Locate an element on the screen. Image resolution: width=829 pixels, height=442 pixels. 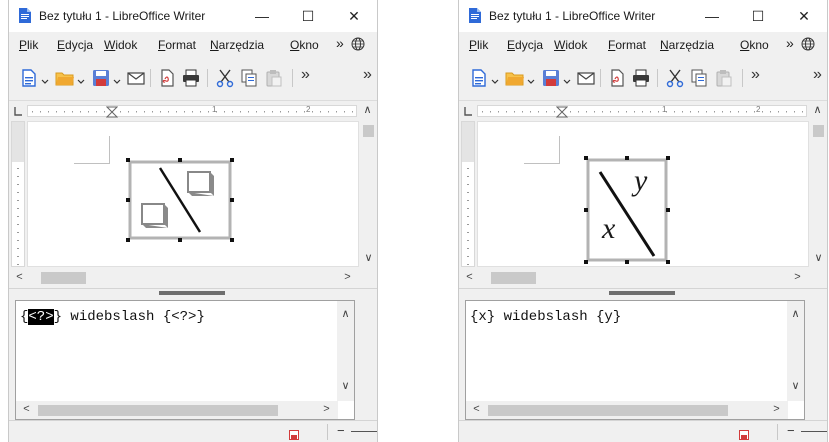
formula-command-text: {<?>} widebslash {<?>} is located at coordinates (112, 317).